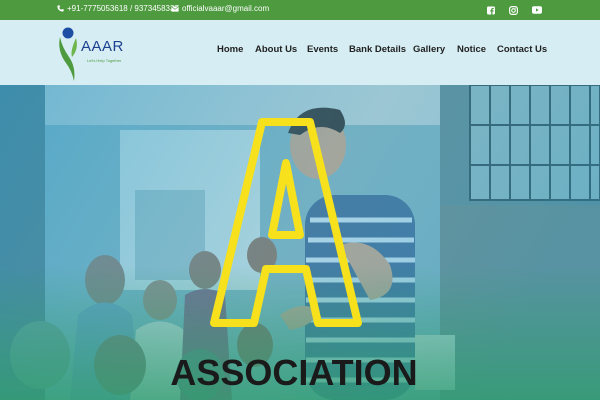 Image resolution: width=600 pixels, height=400 pixels. What do you see at coordinates (104, 60) in the screenshot?
I see `logo-tagline: Let's Help Together` at bounding box center [104, 60].